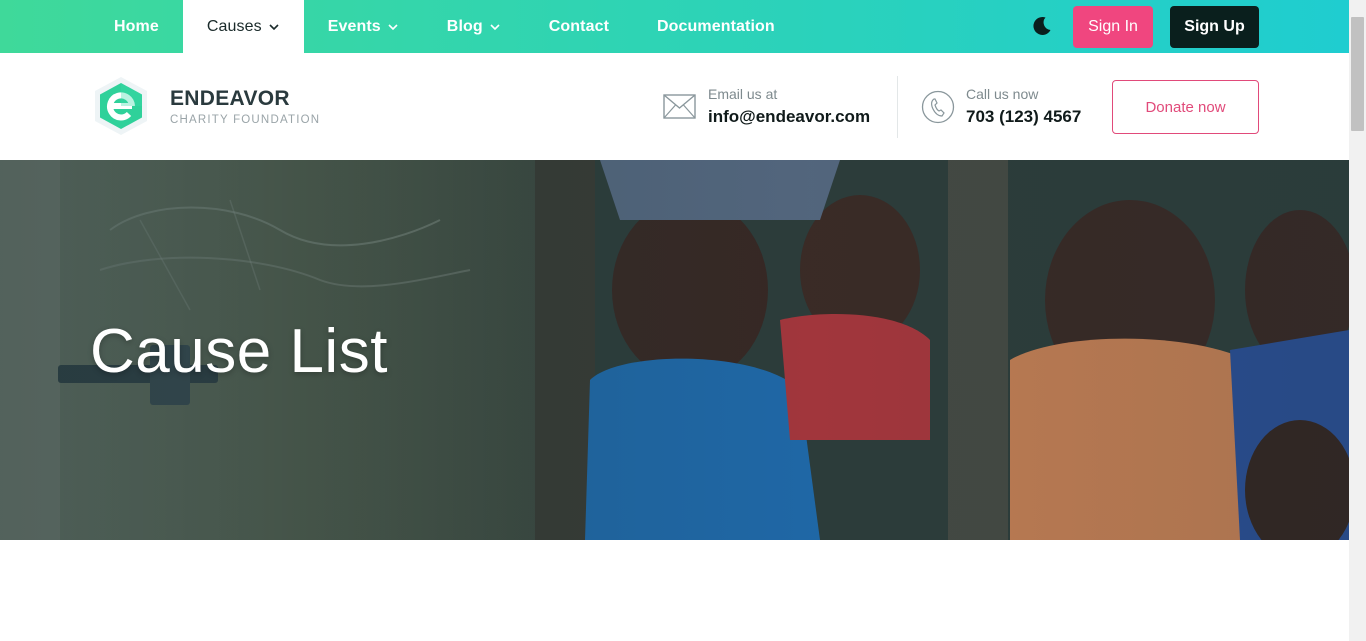 Image resolution: width=1366 pixels, height=641 pixels. I want to click on nav-item-causes: Causes, so click(243, 26).